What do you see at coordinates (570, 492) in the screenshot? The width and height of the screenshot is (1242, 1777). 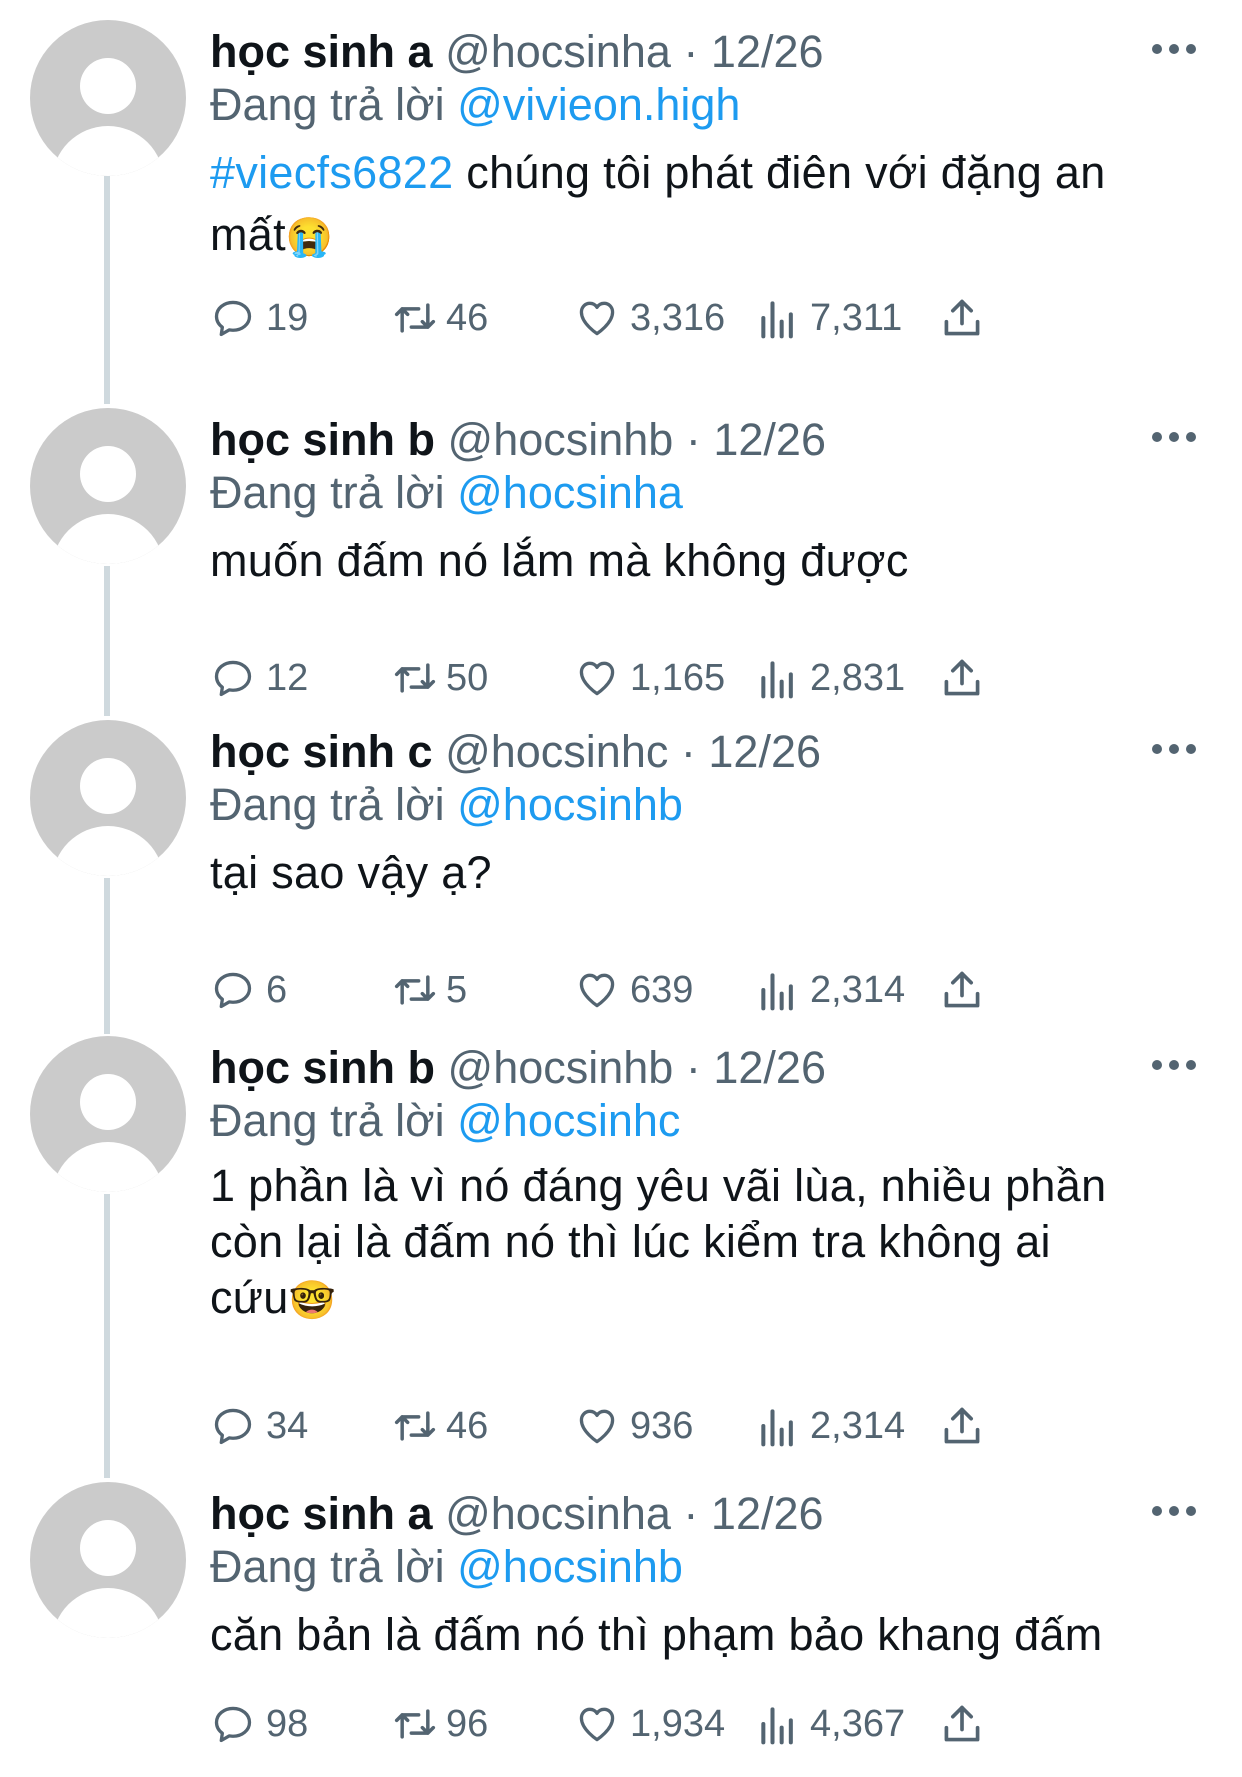 I see `replying-to-handle: @hocsinha` at bounding box center [570, 492].